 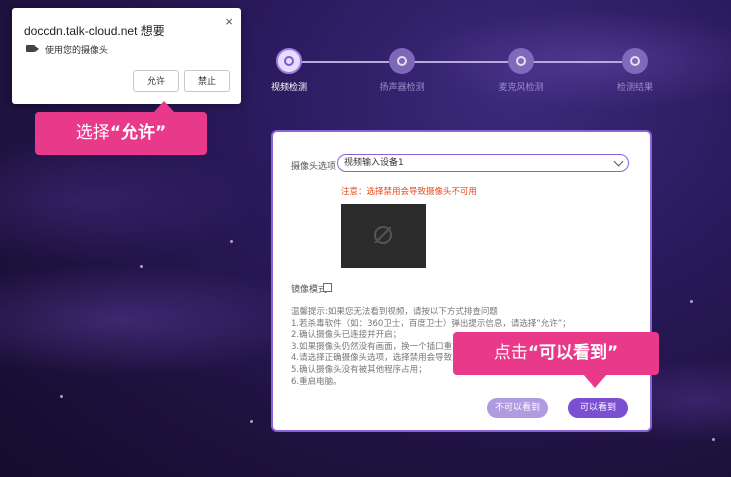 I want to click on step-video, so click(x=289, y=61).